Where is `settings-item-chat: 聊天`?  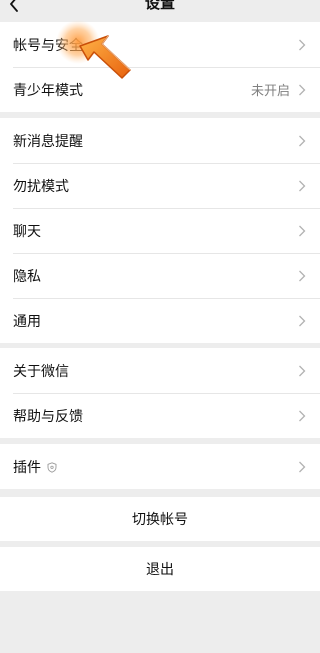
settings-item-chat: 聊天 is located at coordinates (160, 230).